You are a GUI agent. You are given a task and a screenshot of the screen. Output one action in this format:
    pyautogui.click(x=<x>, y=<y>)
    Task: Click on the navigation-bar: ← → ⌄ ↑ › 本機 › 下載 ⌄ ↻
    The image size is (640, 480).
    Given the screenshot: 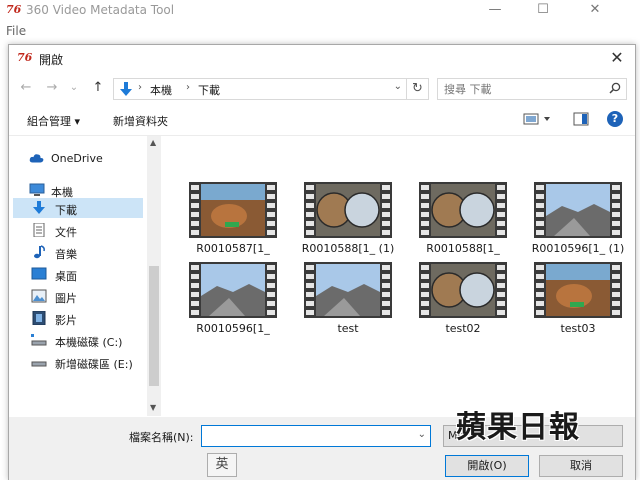 What is the action you would take?
    pyautogui.click(x=322, y=89)
    